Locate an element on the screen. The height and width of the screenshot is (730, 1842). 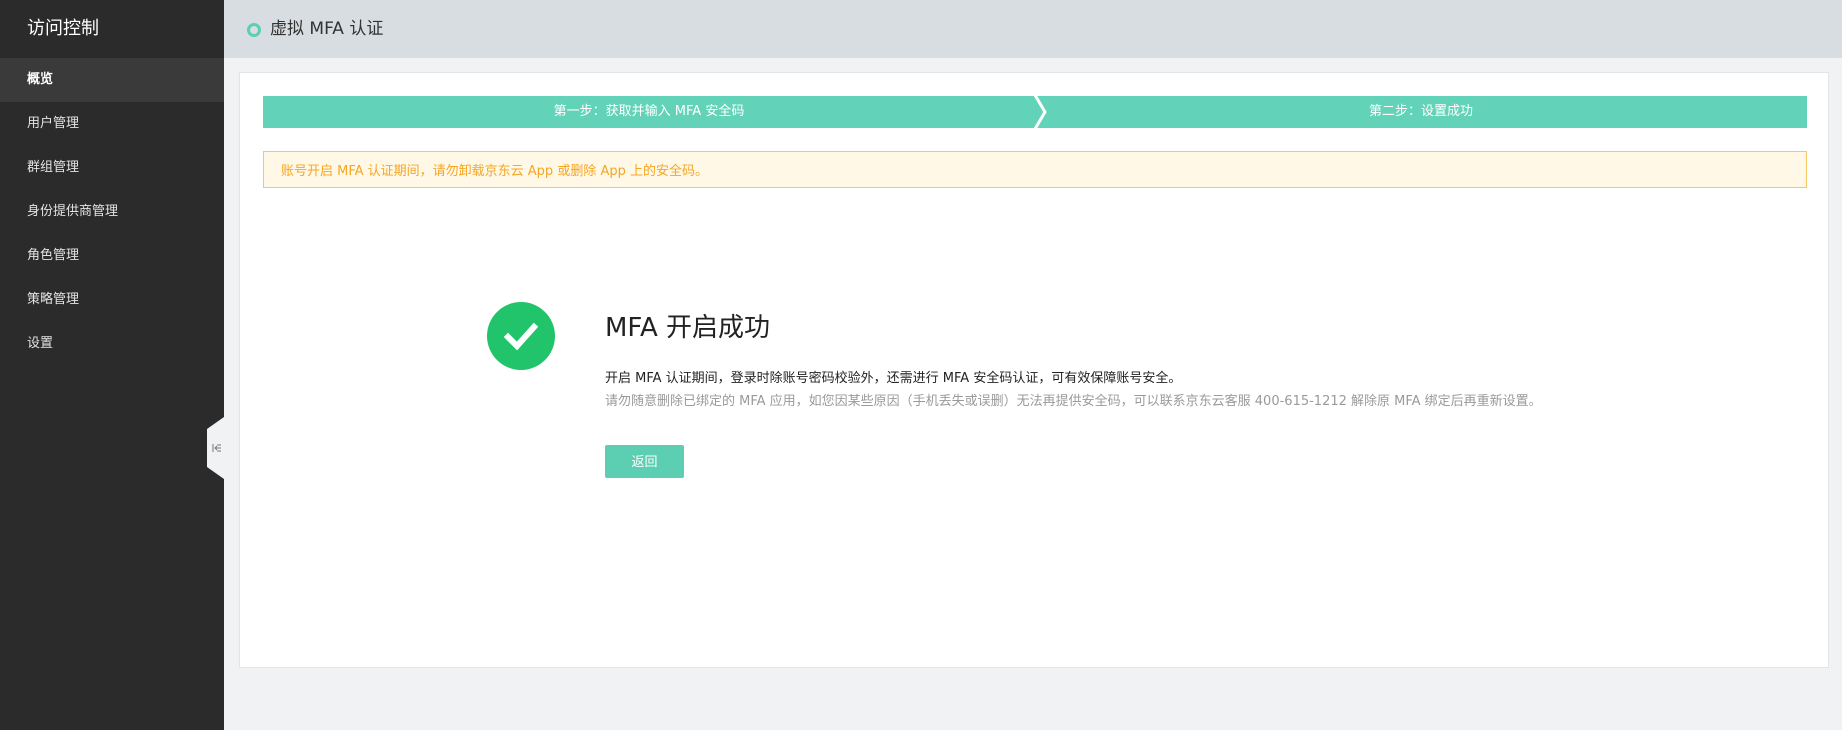
page-header: 虚拟 MFA 认证 is located at coordinates (1033, 29).